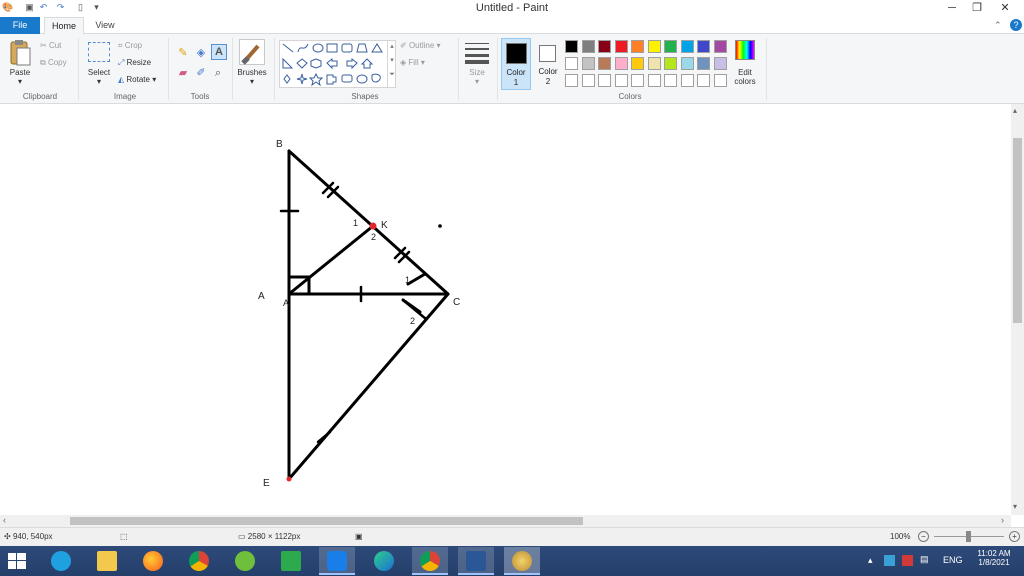 Image resolution: width=1024 pixels, height=576 pixels. Describe the element at coordinates (252, 52) in the screenshot. I see `brushes-icon` at that location.